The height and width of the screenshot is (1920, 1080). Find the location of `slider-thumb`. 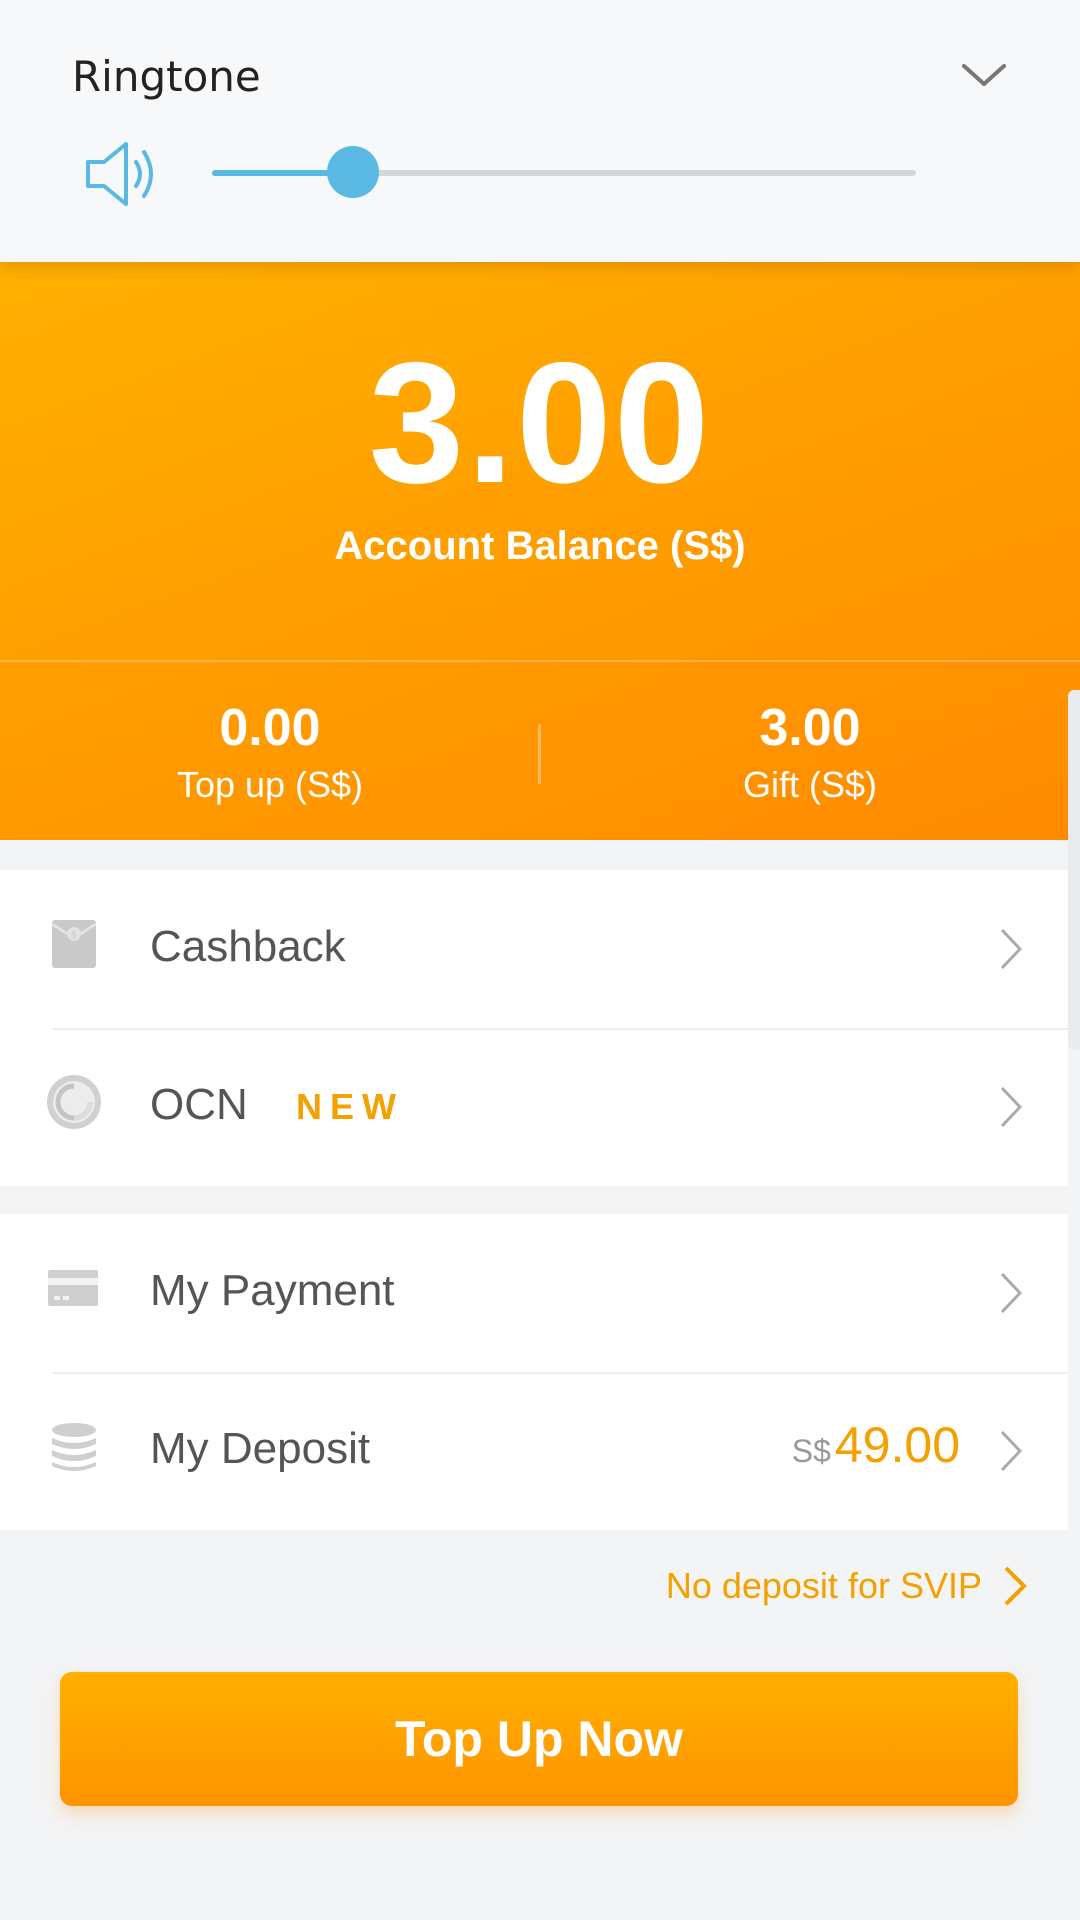

slider-thumb is located at coordinates (352, 172).